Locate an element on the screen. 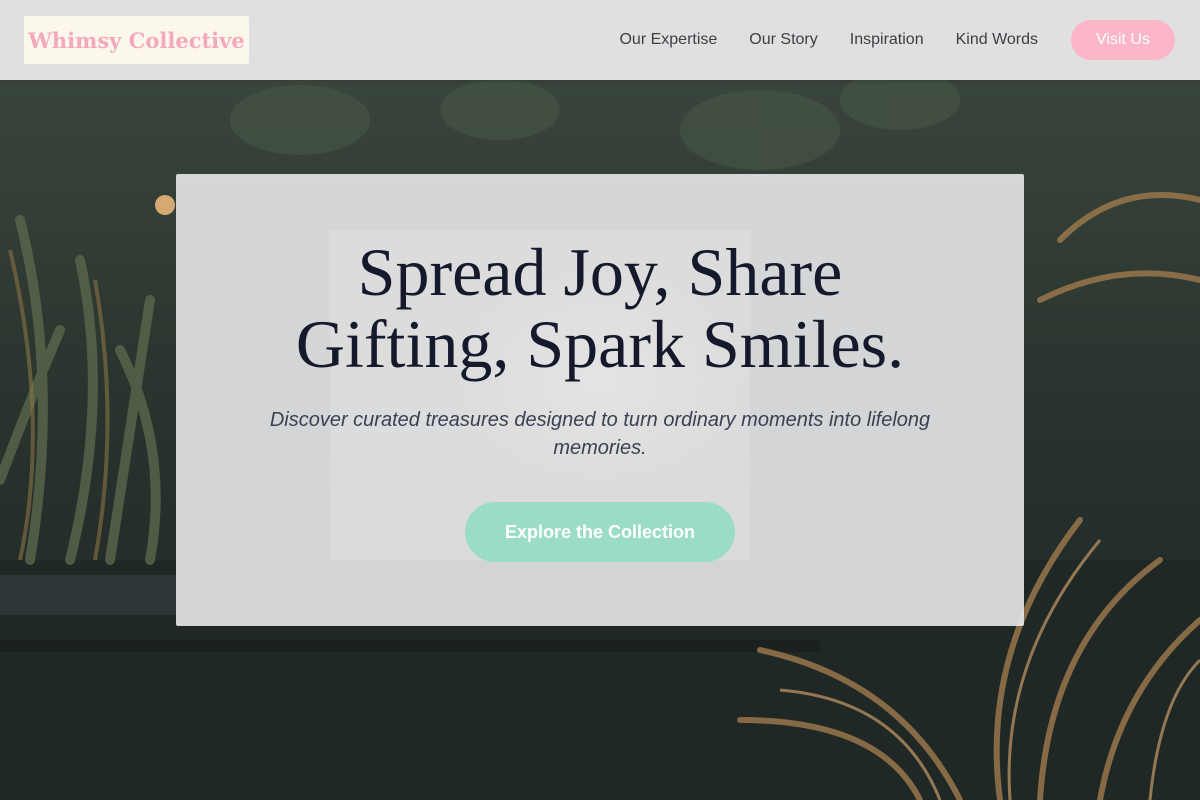 This screenshot has width=1200, height=800. nav-link-our-expertise: Our Expertise is located at coordinates (668, 40).